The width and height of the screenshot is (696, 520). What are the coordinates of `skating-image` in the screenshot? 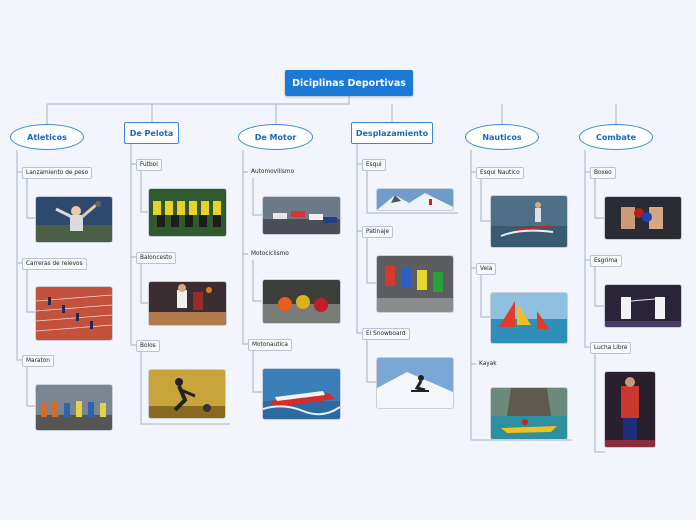 It's located at (415, 284).